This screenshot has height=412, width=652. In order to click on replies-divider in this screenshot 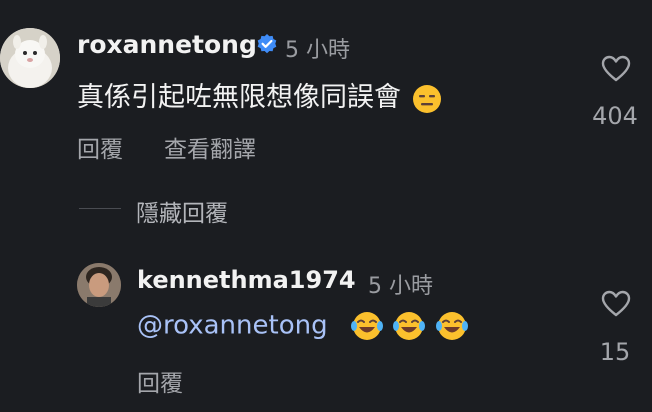, I will do `click(100, 208)`.